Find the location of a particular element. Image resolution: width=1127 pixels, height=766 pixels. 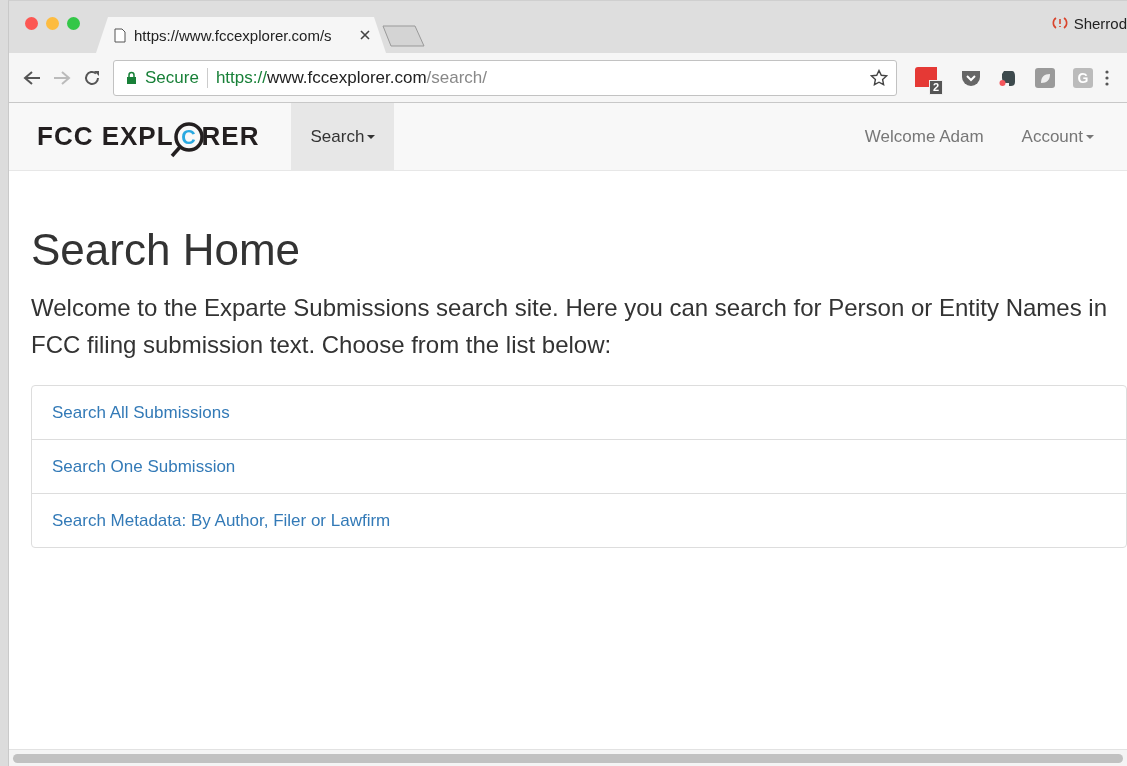

url-text: https://www.fccexplorer.com/search/ is located at coordinates (351, 77).